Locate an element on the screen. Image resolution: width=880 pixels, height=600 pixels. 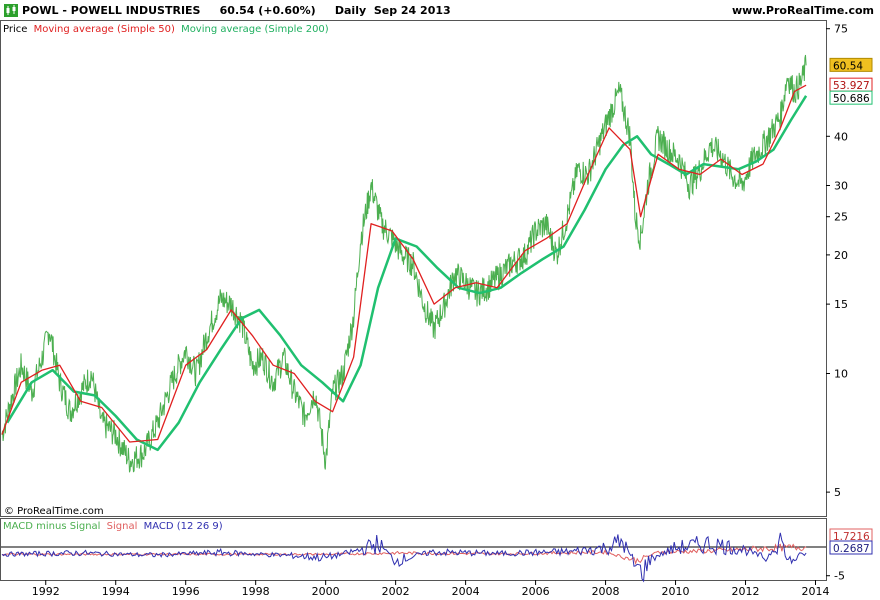
macd-legend: MACD minus Signal Signal MACD (12 26 9) is located at coordinates (113, 526).